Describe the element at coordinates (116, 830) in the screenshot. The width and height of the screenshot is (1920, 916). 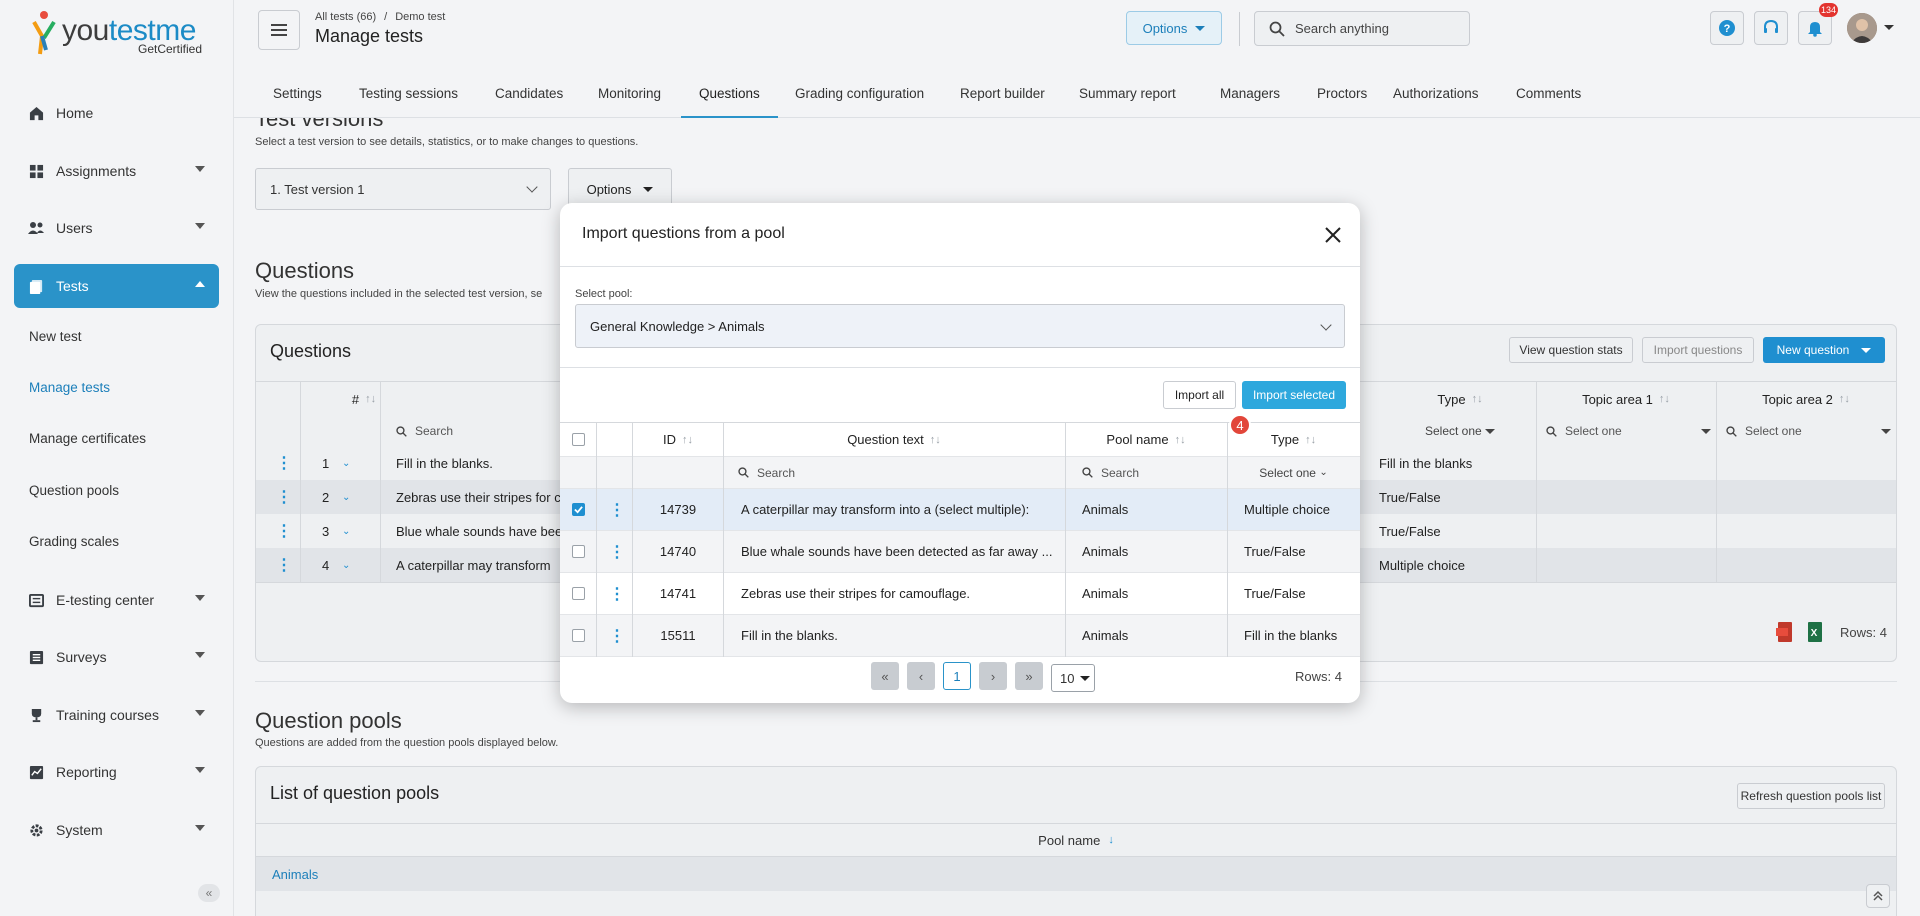
I see `sidebar-item-system: System` at that location.